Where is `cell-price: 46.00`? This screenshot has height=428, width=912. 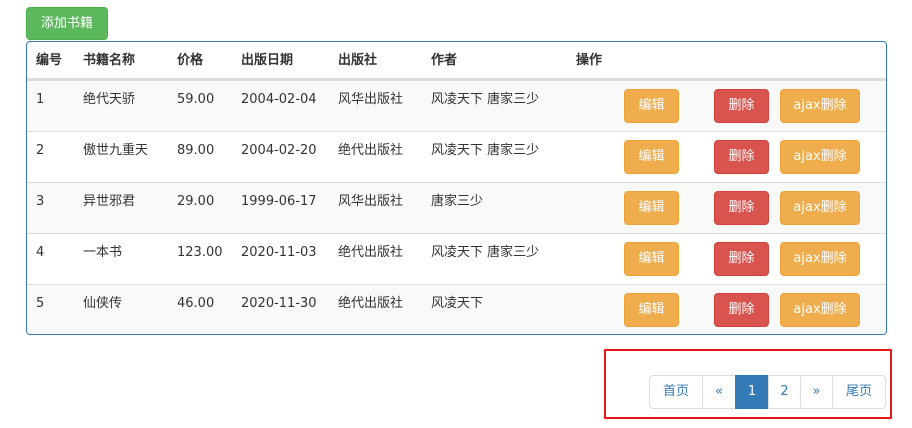
cell-price: 46.00 is located at coordinates (196, 303).